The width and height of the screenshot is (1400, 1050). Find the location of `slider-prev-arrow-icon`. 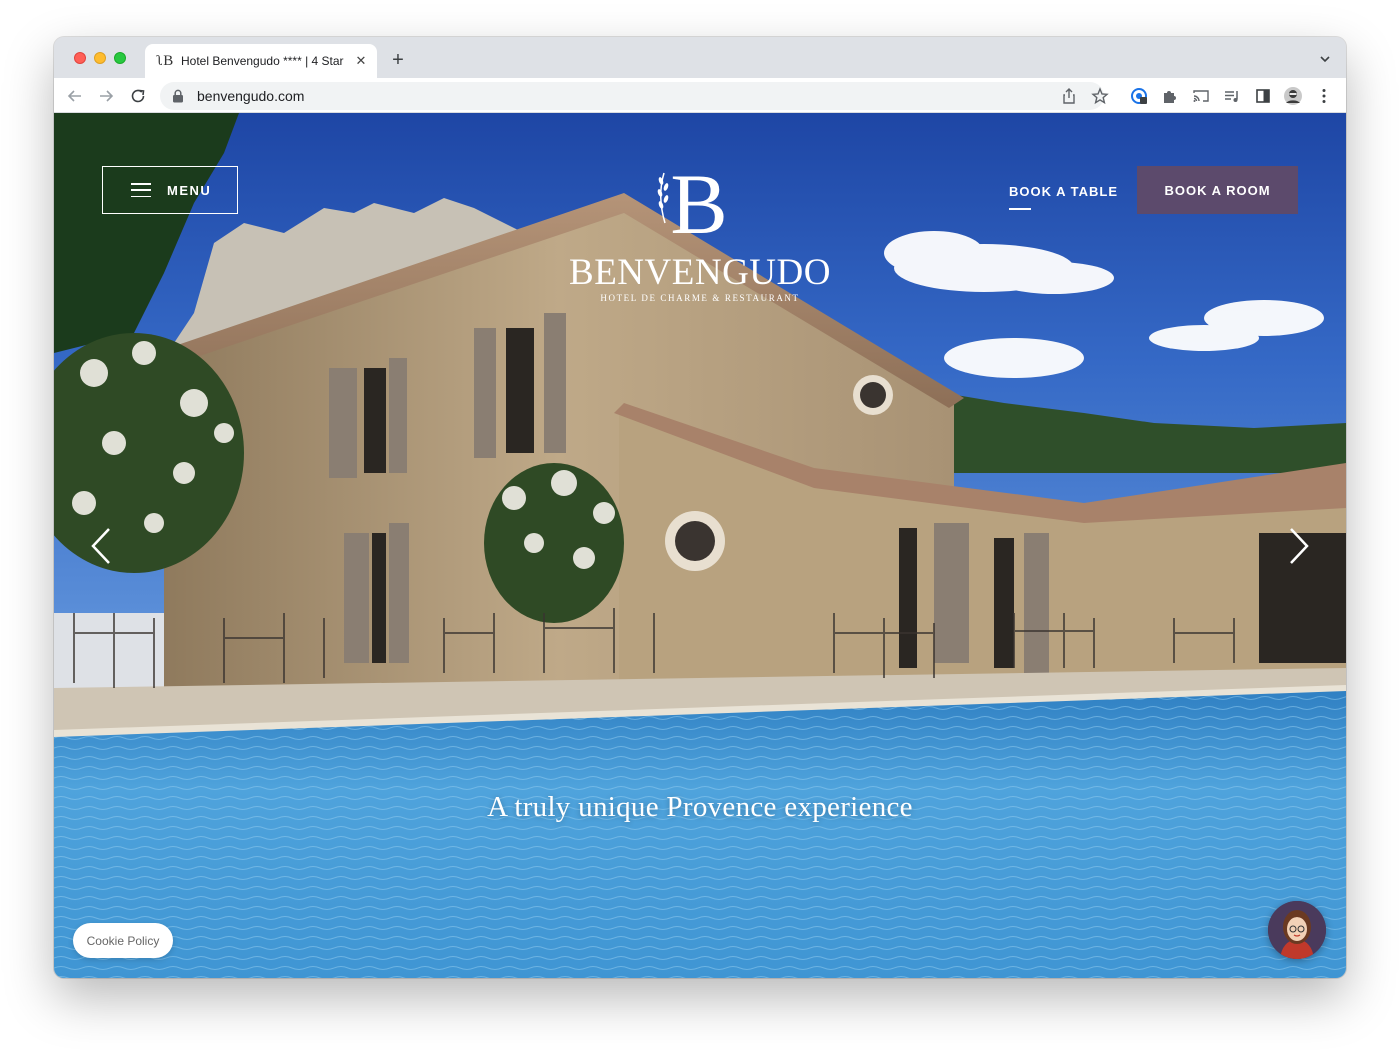

slider-prev-arrow-icon is located at coordinates (101, 546).